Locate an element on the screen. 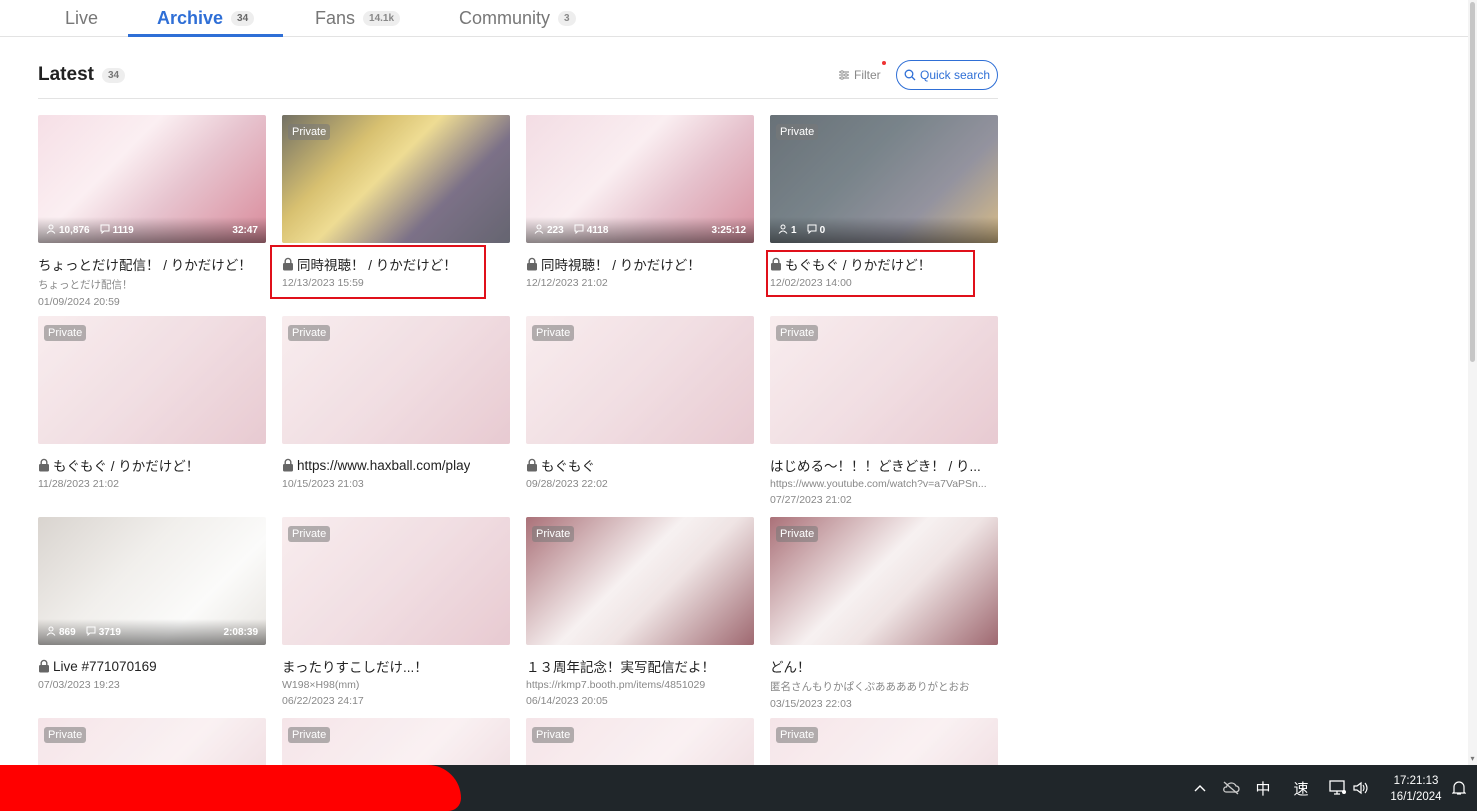 The width and height of the screenshot is (1477, 811). video-title: Live #771070169 is located at coordinates (152, 666).